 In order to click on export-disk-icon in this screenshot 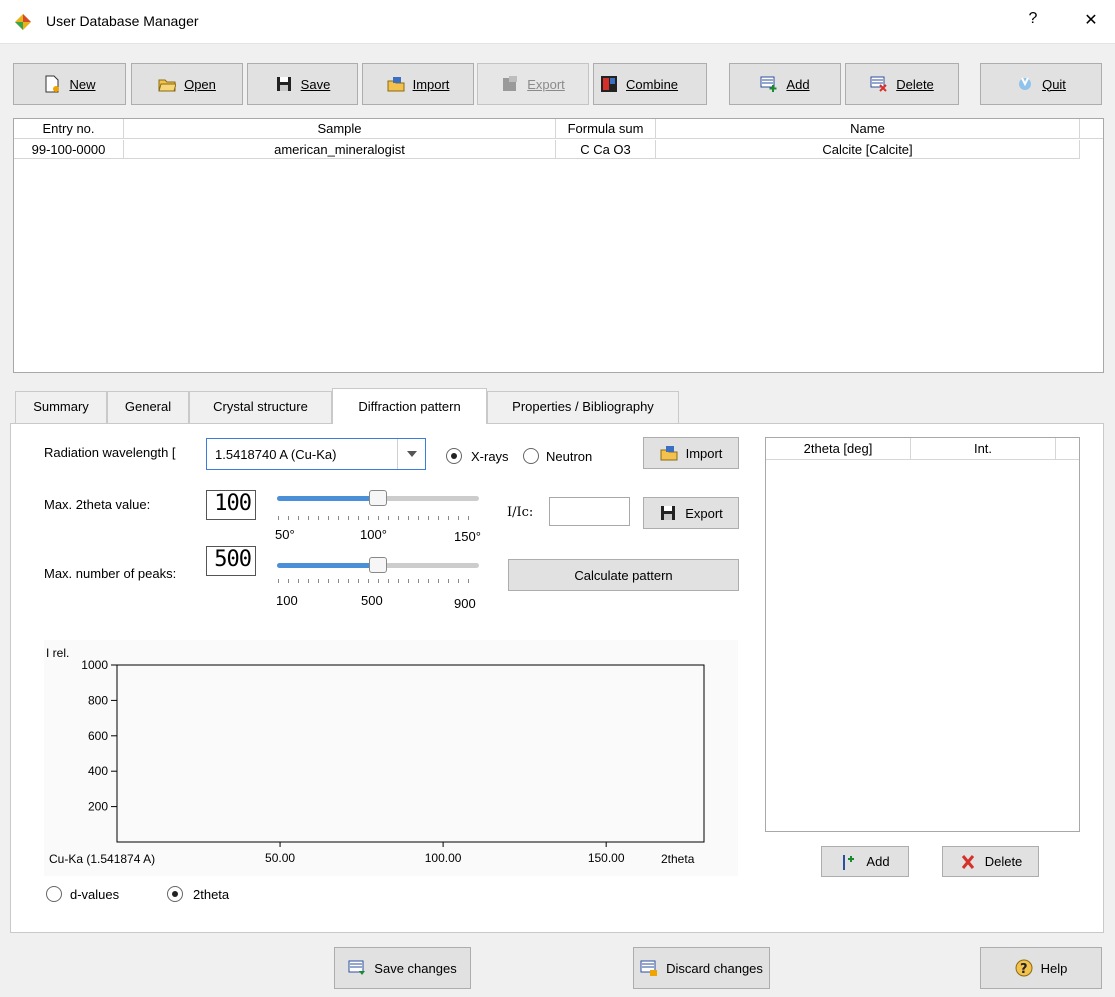, I will do `click(510, 83)`.